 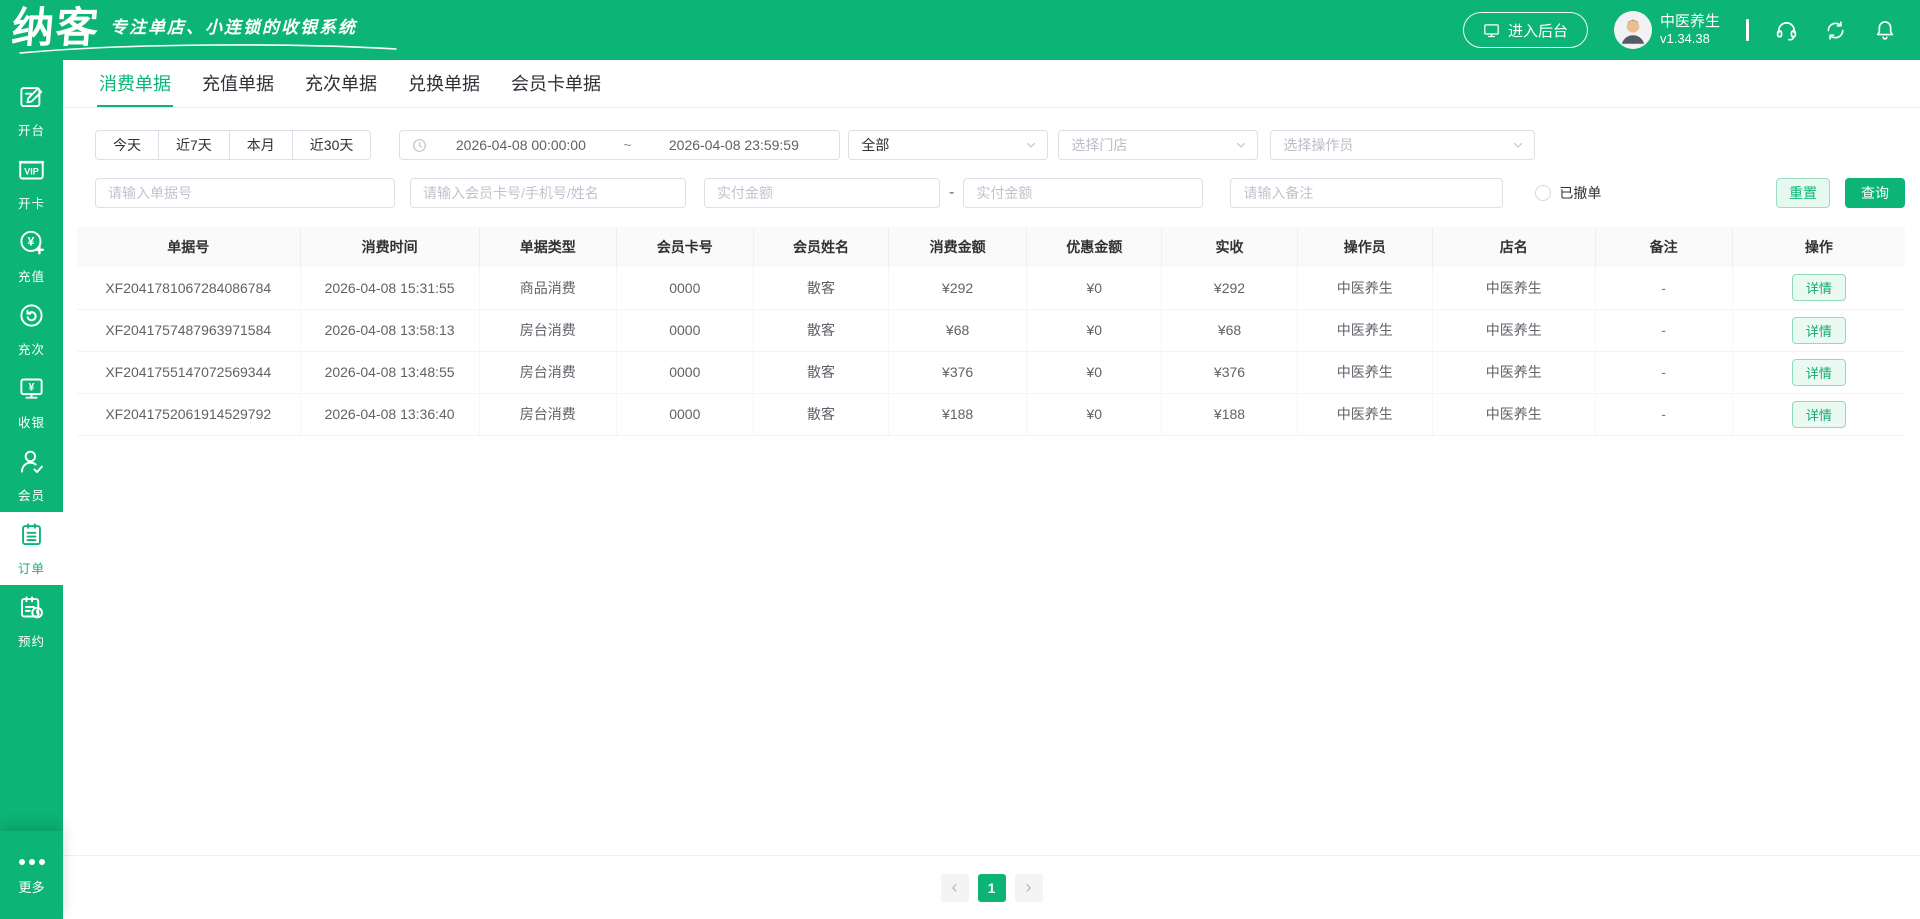 I want to click on operator-select-placeholder: 选择操作员, so click(x=1318, y=145).